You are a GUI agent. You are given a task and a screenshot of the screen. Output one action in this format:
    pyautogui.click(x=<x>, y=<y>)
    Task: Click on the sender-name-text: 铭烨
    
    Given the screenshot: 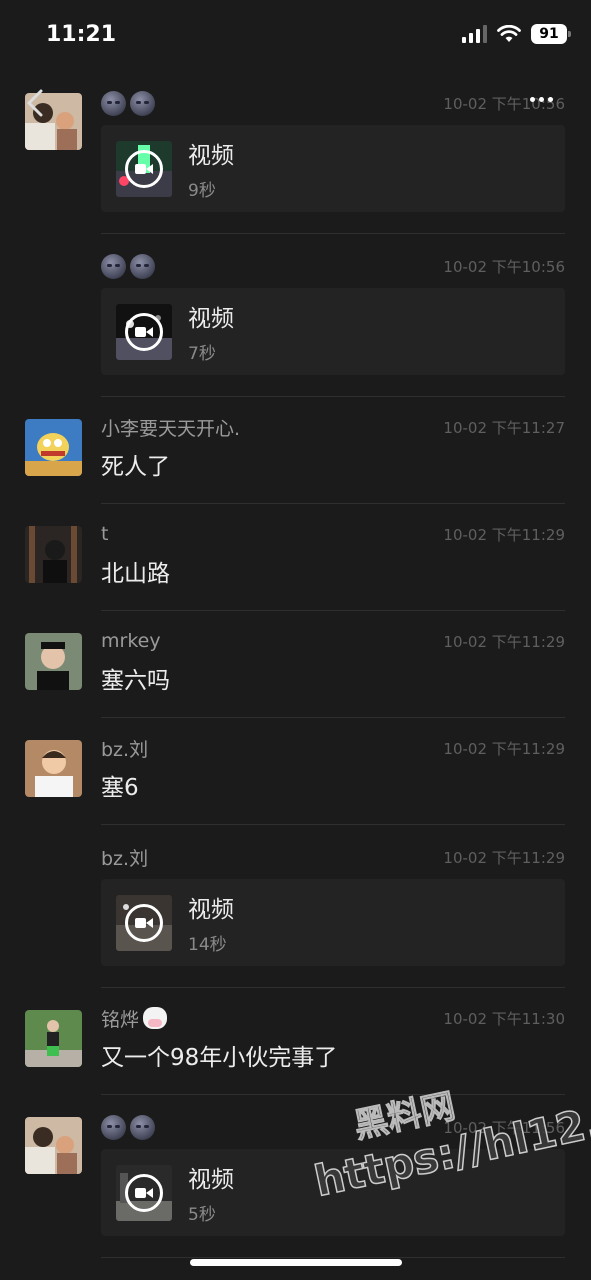 What is the action you would take?
    pyautogui.click(x=120, y=1019)
    